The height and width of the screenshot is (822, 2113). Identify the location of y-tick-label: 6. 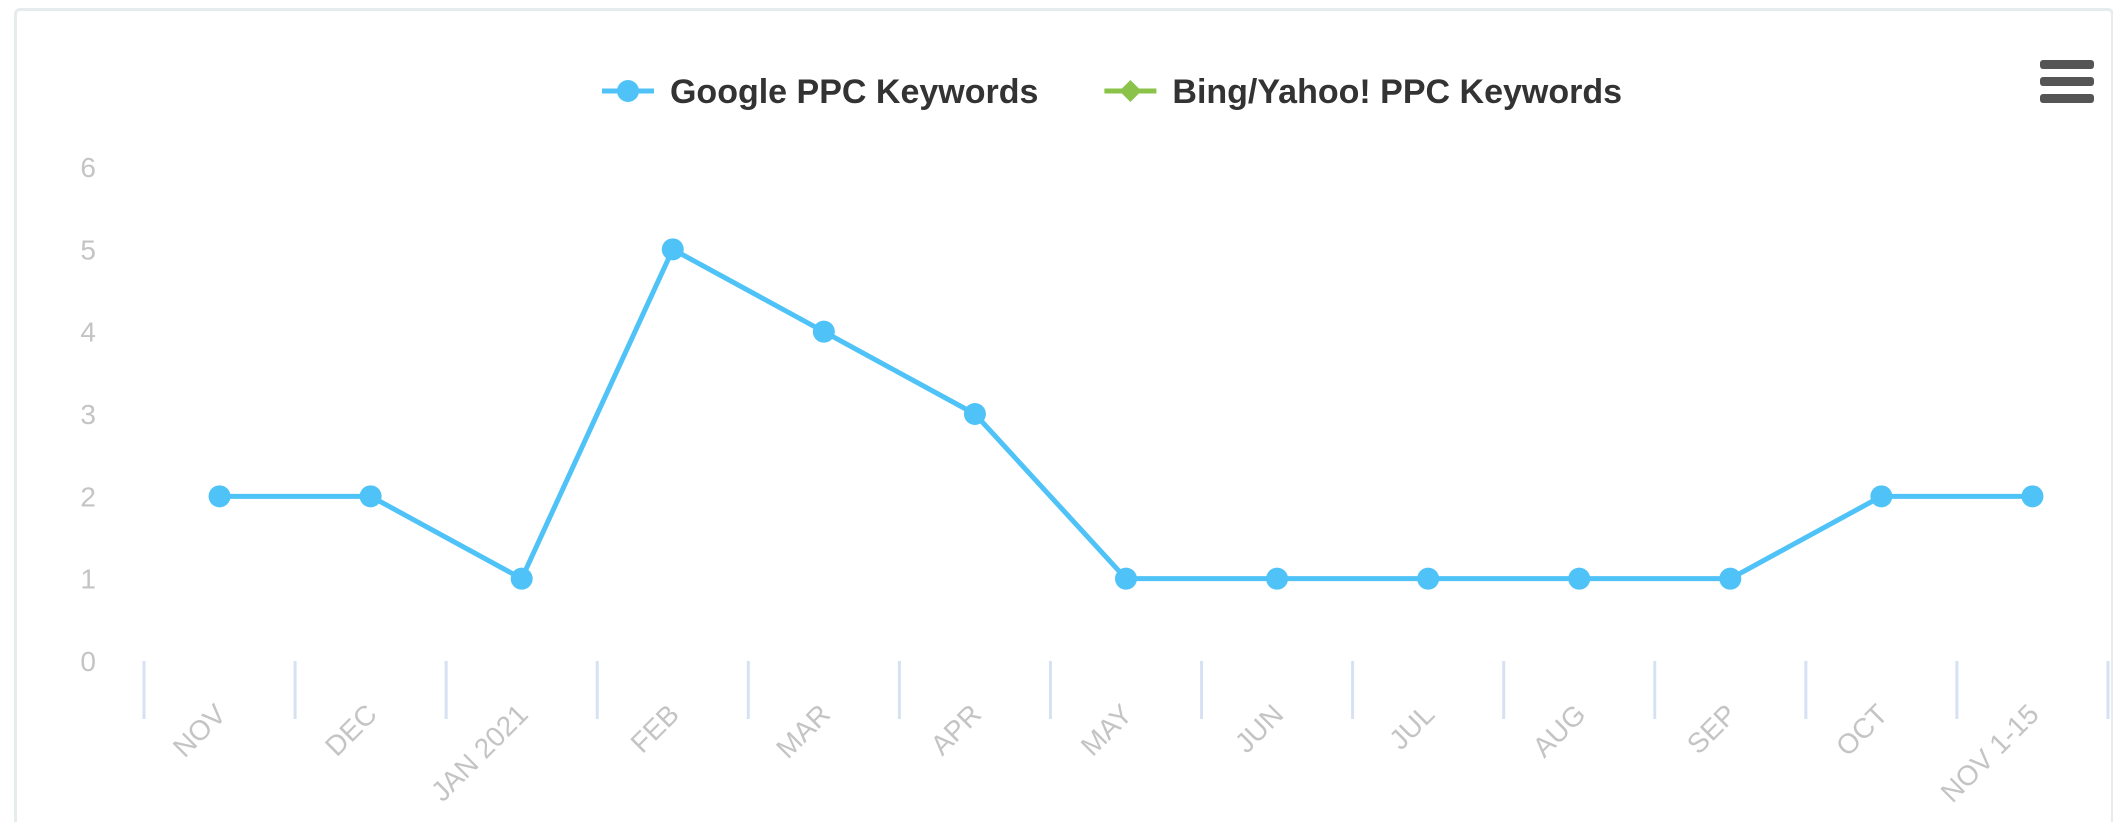
(88, 167).